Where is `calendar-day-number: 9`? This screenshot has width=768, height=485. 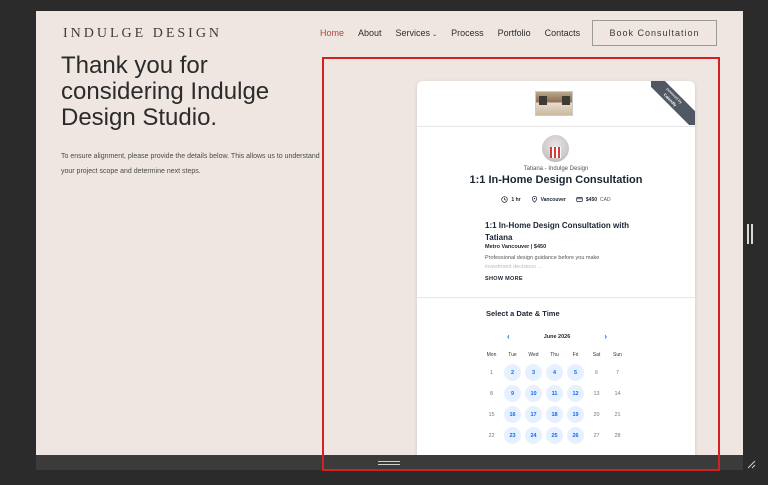 calendar-day-number: 9 is located at coordinates (512, 393).